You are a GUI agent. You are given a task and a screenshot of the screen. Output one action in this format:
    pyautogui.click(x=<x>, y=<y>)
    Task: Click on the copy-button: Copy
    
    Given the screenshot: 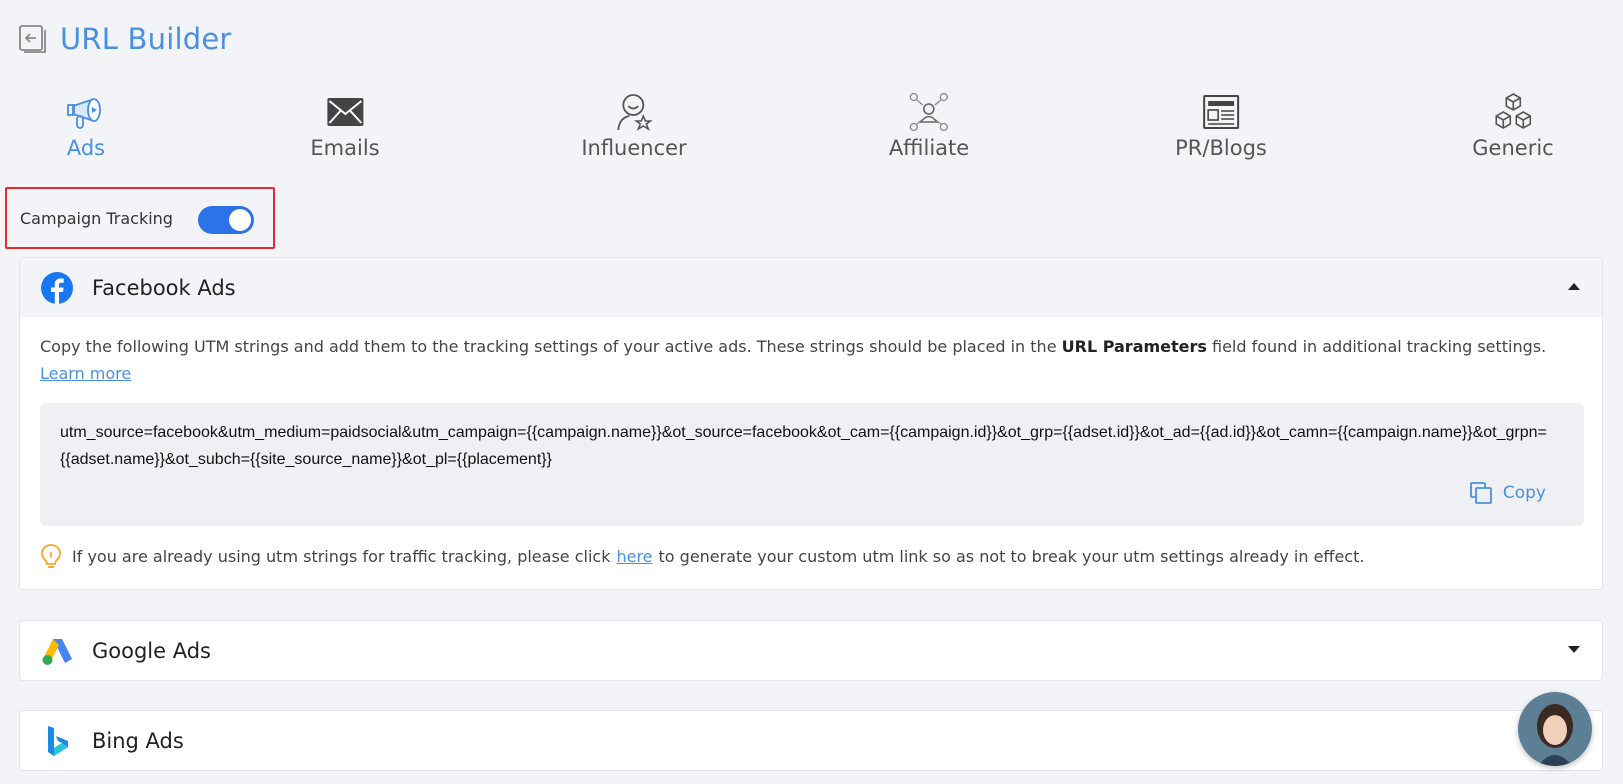 What is the action you would take?
    pyautogui.click(x=1507, y=493)
    